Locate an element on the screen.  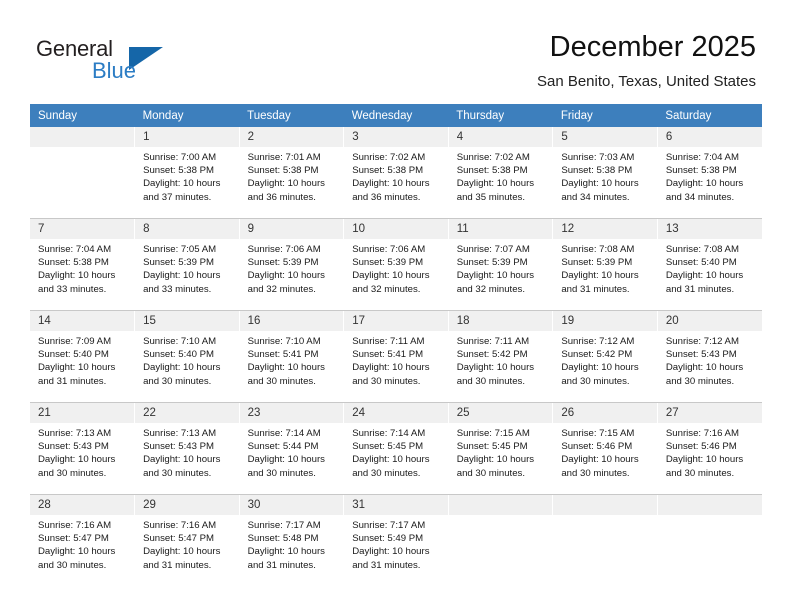
day-detail-line: Sunrise: 7:08 AM is located at coordinates (702, 249).